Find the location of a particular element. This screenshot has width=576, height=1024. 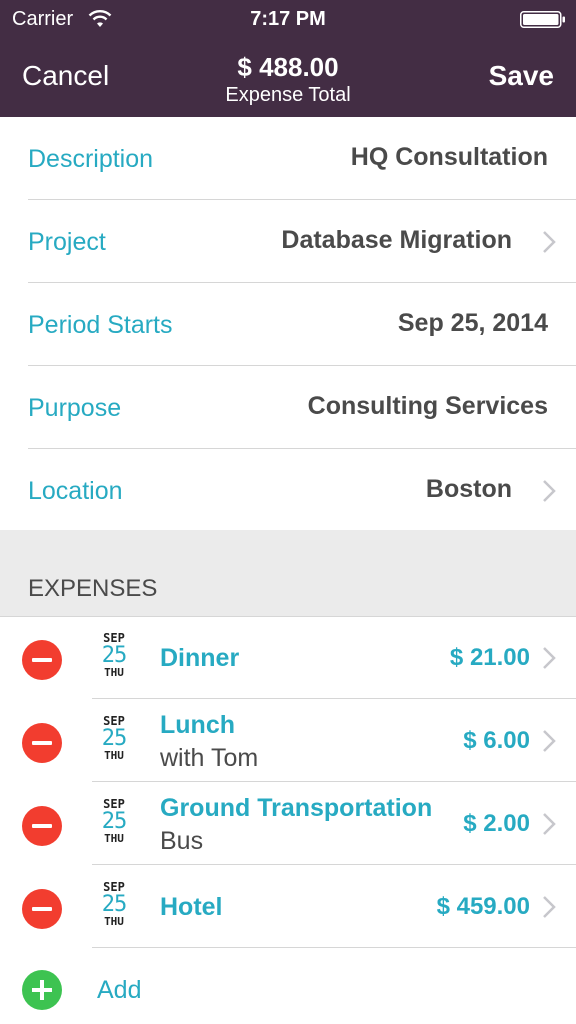

expense-name: Hotel is located at coordinates (191, 907).